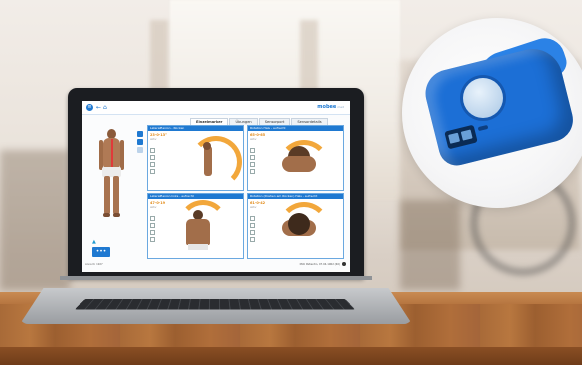 The height and width of the screenshot is (365, 582). What do you see at coordinates (101, 252) in the screenshot?
I see `more-button: •••` at bounding box center [101, 252].